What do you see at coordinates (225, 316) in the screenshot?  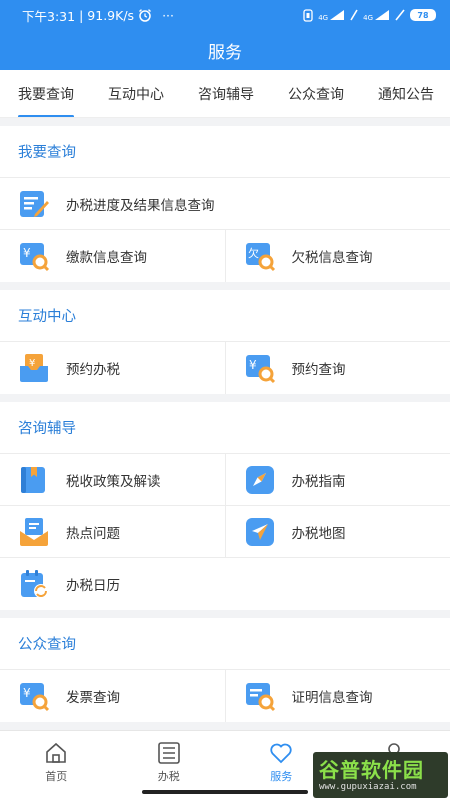 I see `section-title: 互动中心` at bounding box center [225, 316].